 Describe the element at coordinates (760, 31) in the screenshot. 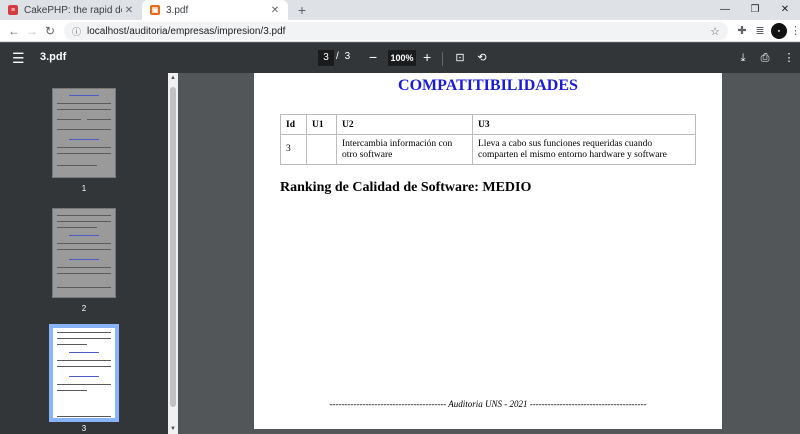

I see `media-control-icon: ≣` at that location.